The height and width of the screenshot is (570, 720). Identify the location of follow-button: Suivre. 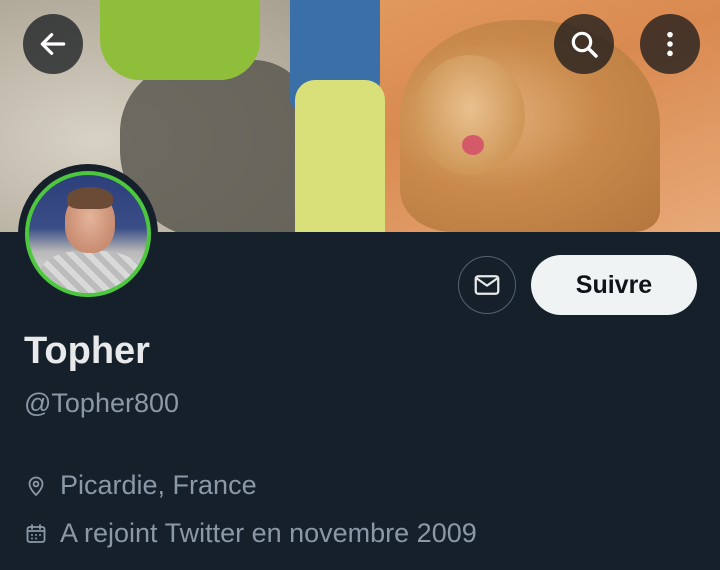
(614, 285).